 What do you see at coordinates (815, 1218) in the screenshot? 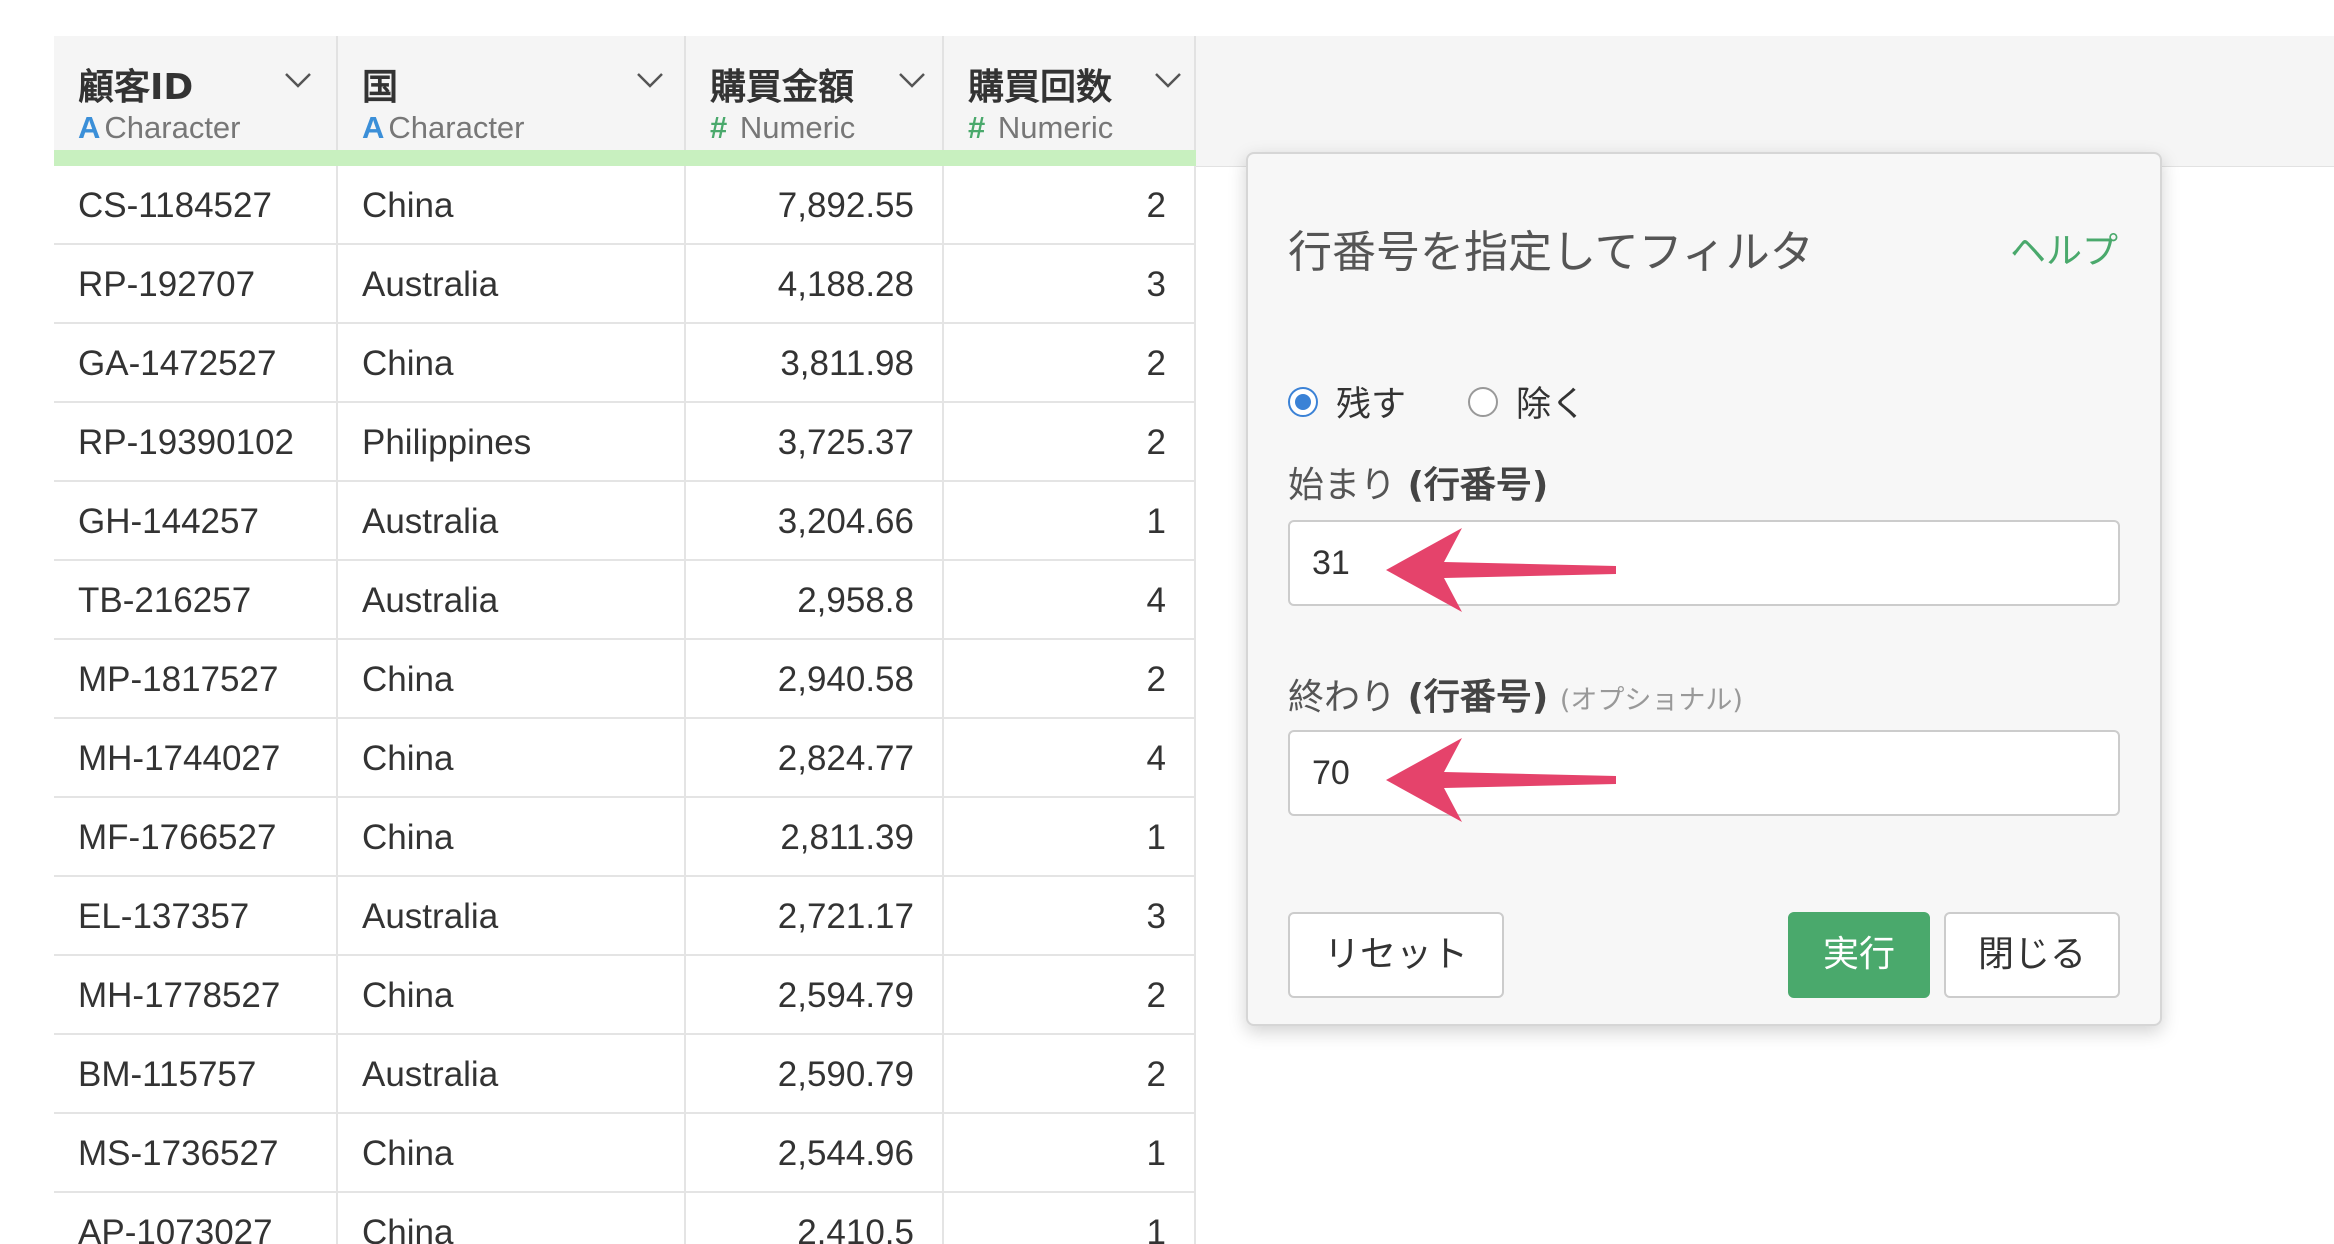
I see `cell-purchase-amount: 2,410.5` at bounding box center [815, 1218].